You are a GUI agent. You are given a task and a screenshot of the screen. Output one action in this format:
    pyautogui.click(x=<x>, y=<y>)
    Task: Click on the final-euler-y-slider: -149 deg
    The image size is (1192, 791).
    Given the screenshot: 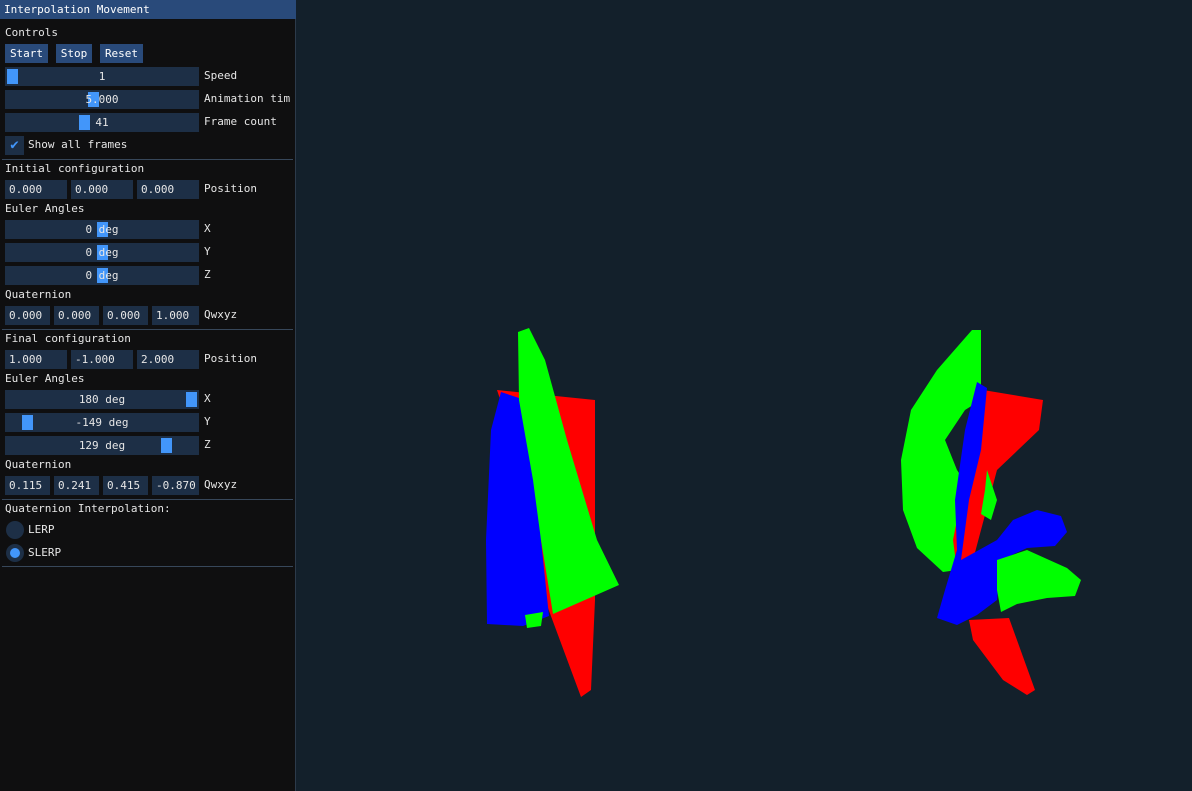 What is the action you would take?
    pyautogui.click(x=102, y=422)
    